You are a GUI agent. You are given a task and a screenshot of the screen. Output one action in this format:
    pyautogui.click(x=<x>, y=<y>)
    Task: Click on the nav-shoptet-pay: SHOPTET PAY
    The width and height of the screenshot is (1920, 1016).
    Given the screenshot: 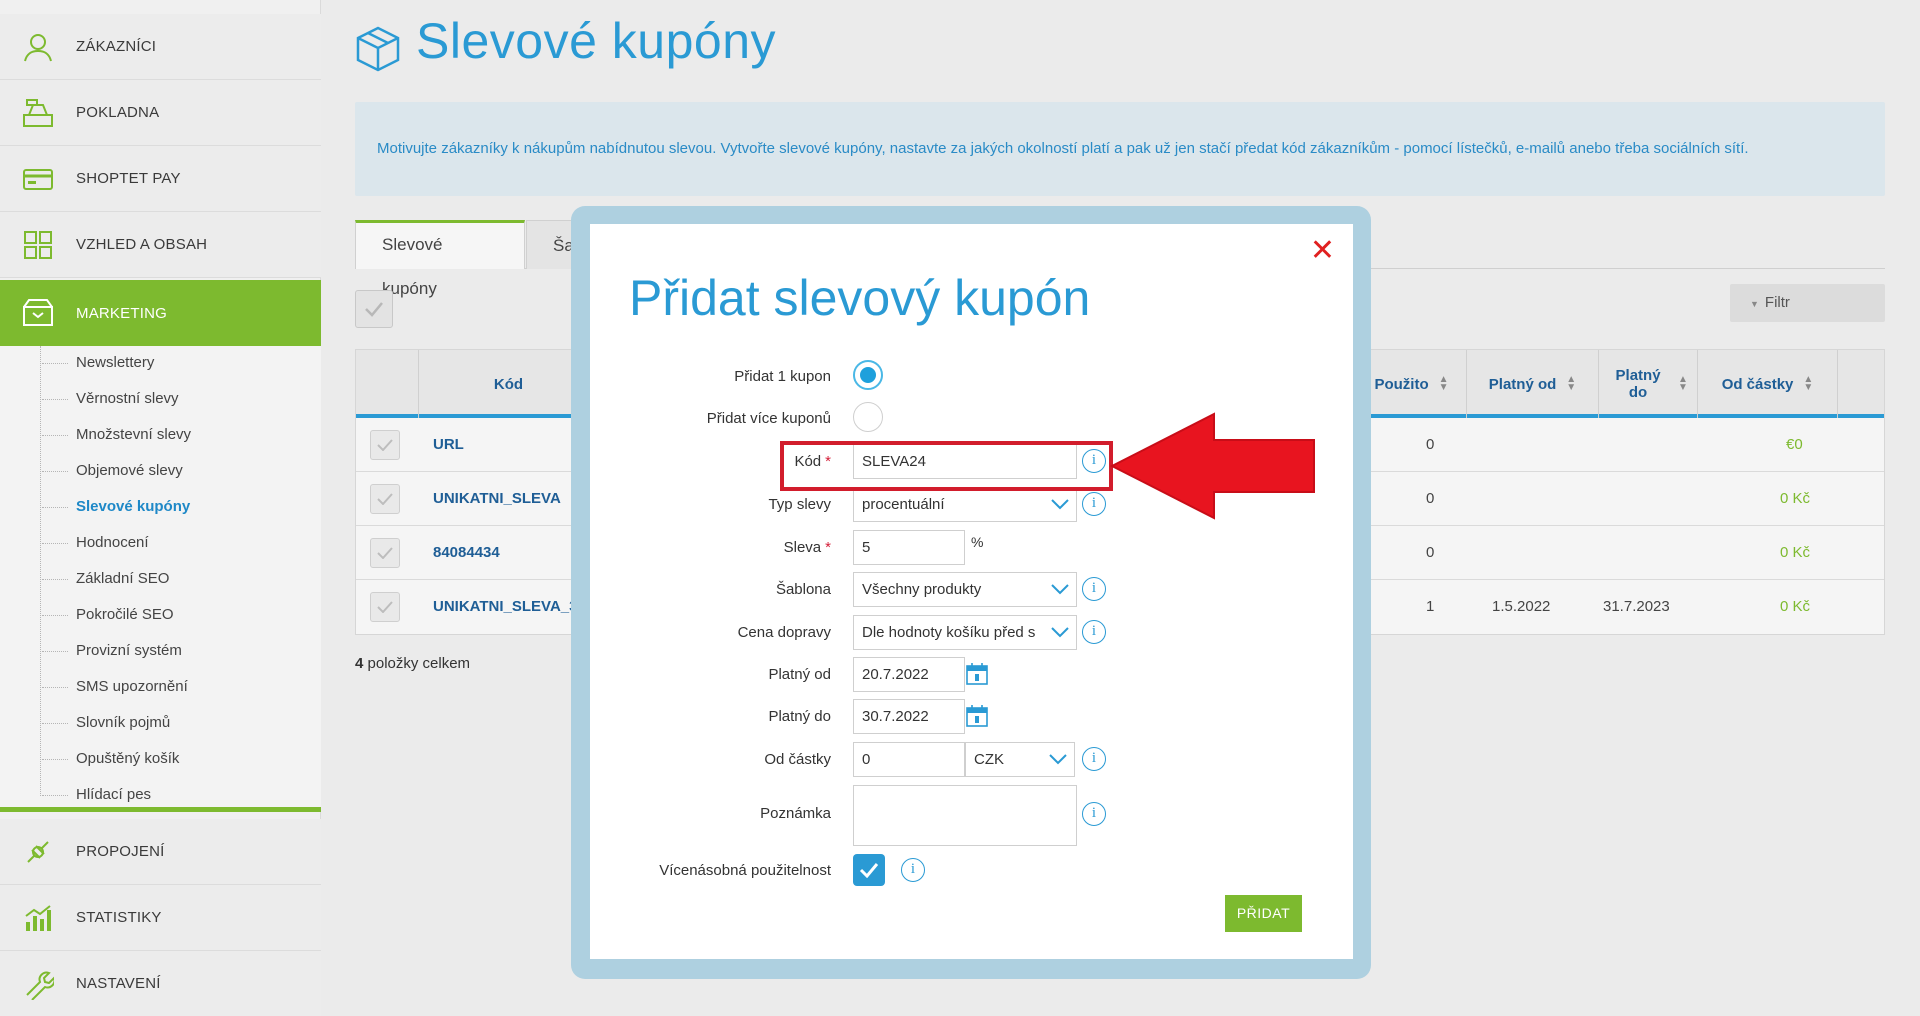 What is the action you would take?
    pyautogui.click(x=160, y=179)
    